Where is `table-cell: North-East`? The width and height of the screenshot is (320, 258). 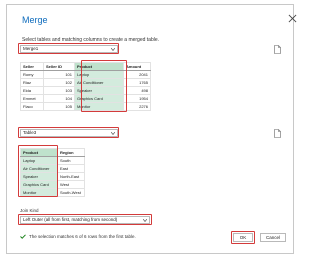
table-cell: North-East is located at coordinates (71, 176).